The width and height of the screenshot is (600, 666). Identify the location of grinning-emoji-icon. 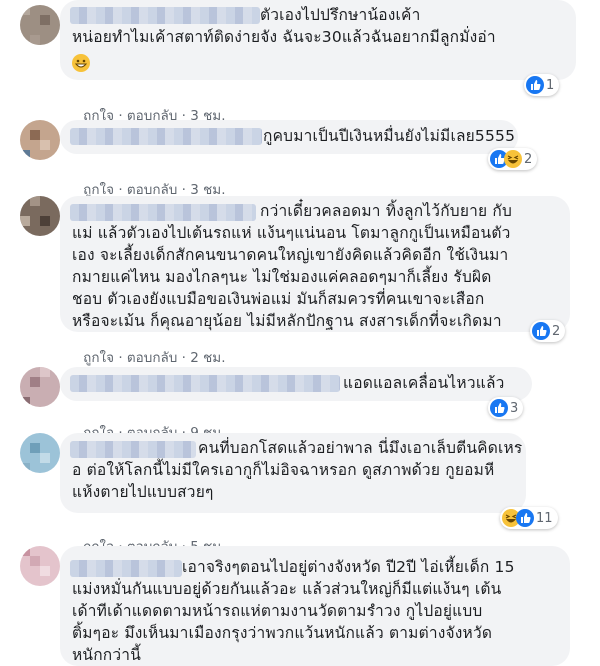
(81, 63).